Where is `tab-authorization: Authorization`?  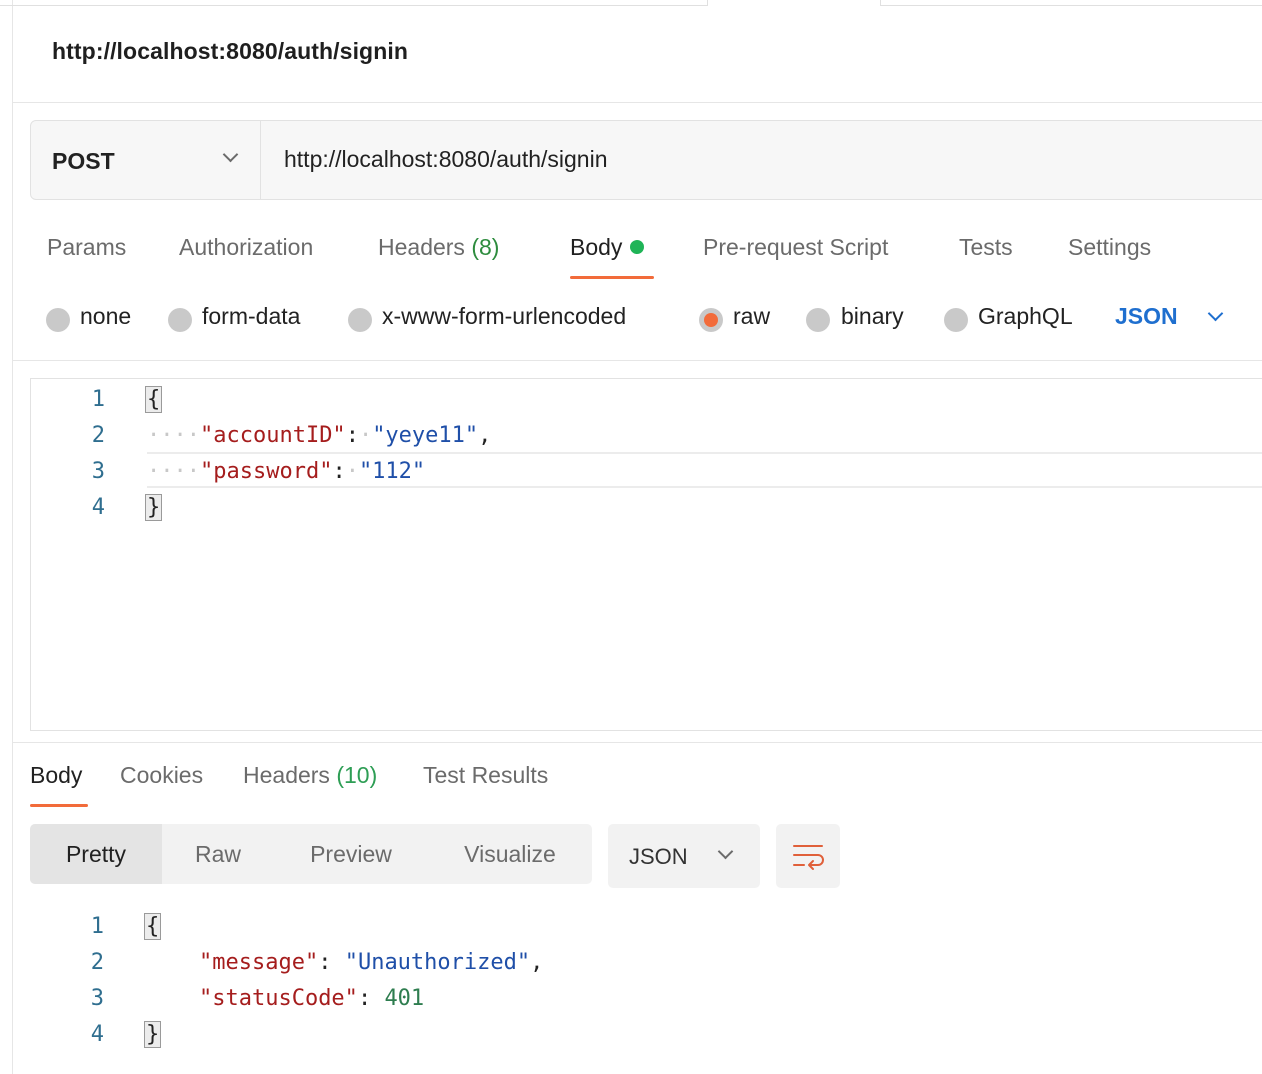 tab-authorization: Authorization is located at coordinates (246, 247).